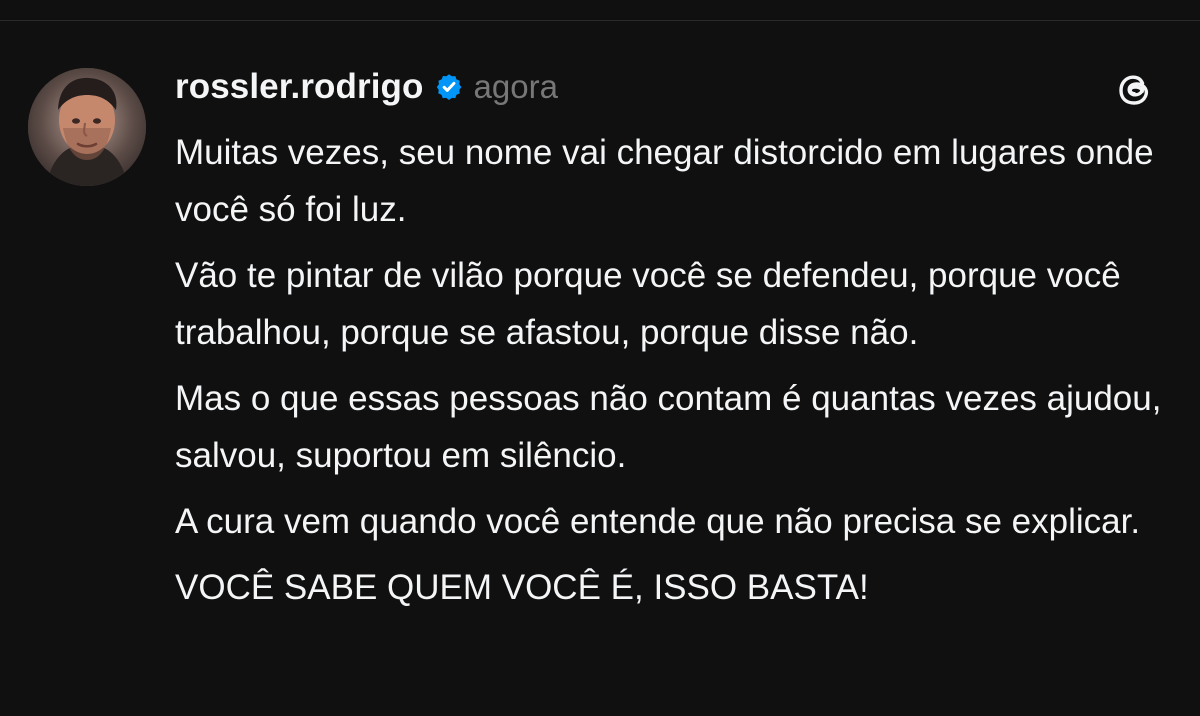  What do you see at coordinates (600, 20) in the screenshot?
I see `top-divider` at bounding box center [600, 20].